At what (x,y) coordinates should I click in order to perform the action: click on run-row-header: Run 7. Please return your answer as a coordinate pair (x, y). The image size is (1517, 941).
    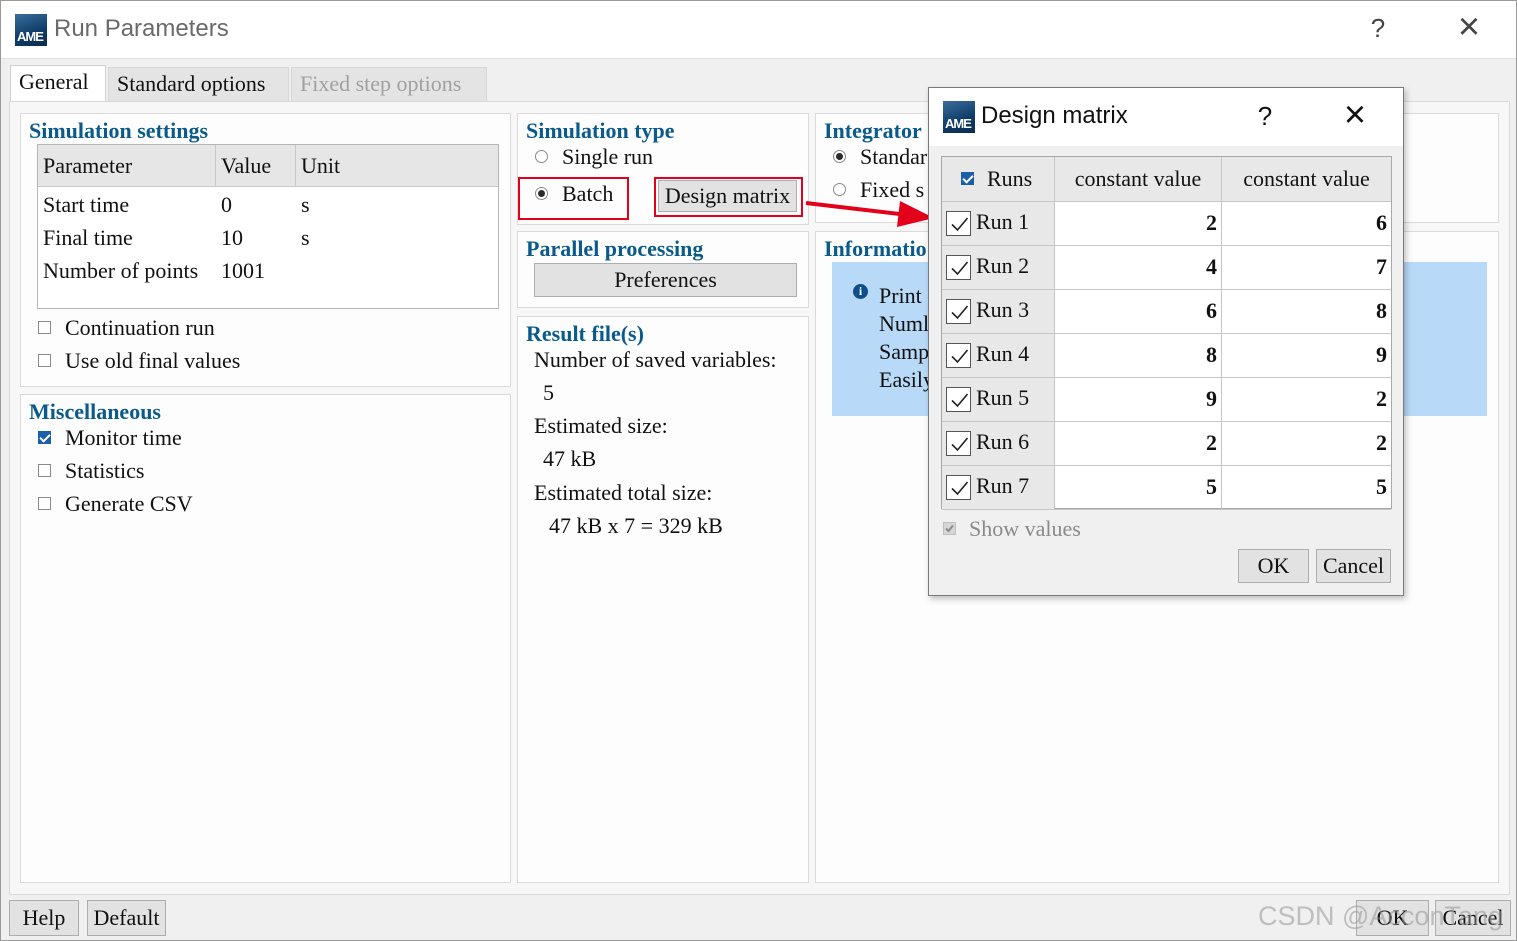
    Looking at the image, I should click on (998, 488).